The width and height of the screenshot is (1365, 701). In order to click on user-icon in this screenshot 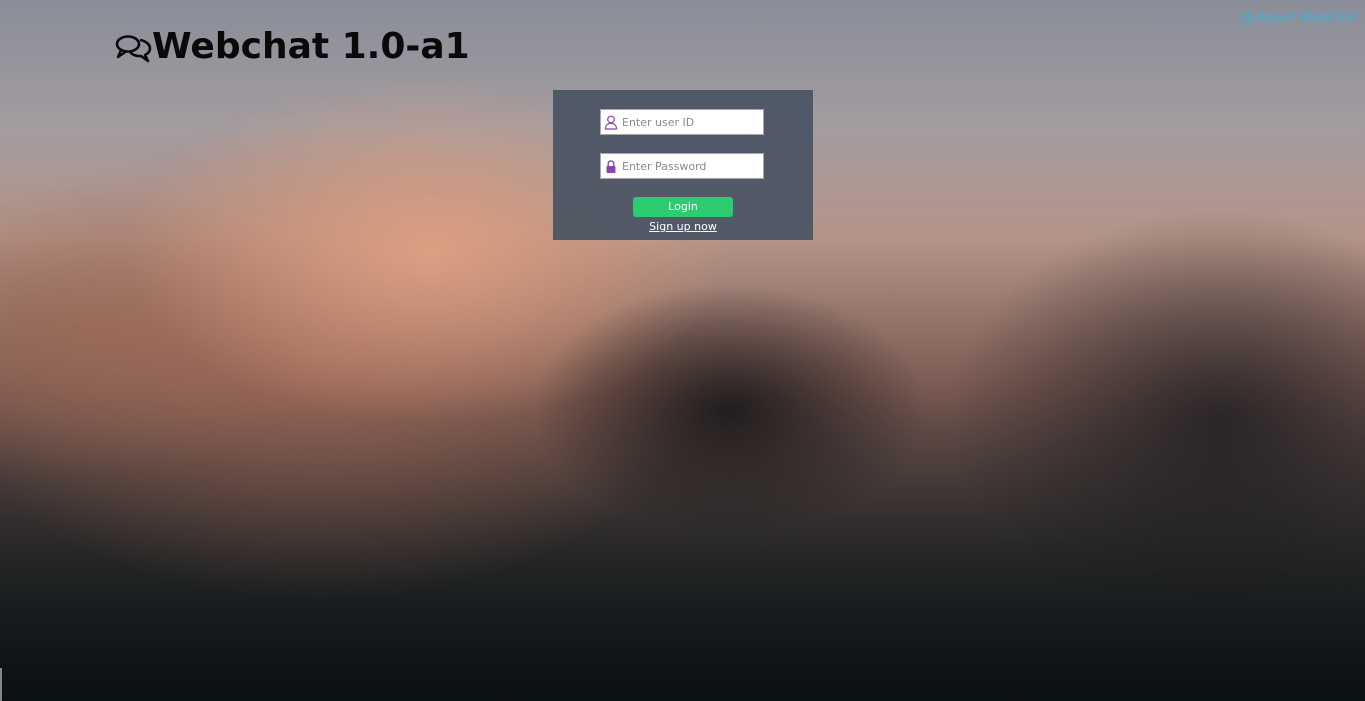, I will do `click(611, 122)`.